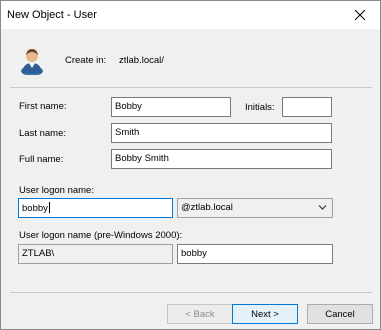 This screenshot has width=381, height=330. I want to click on close-button, so click(360, 15).